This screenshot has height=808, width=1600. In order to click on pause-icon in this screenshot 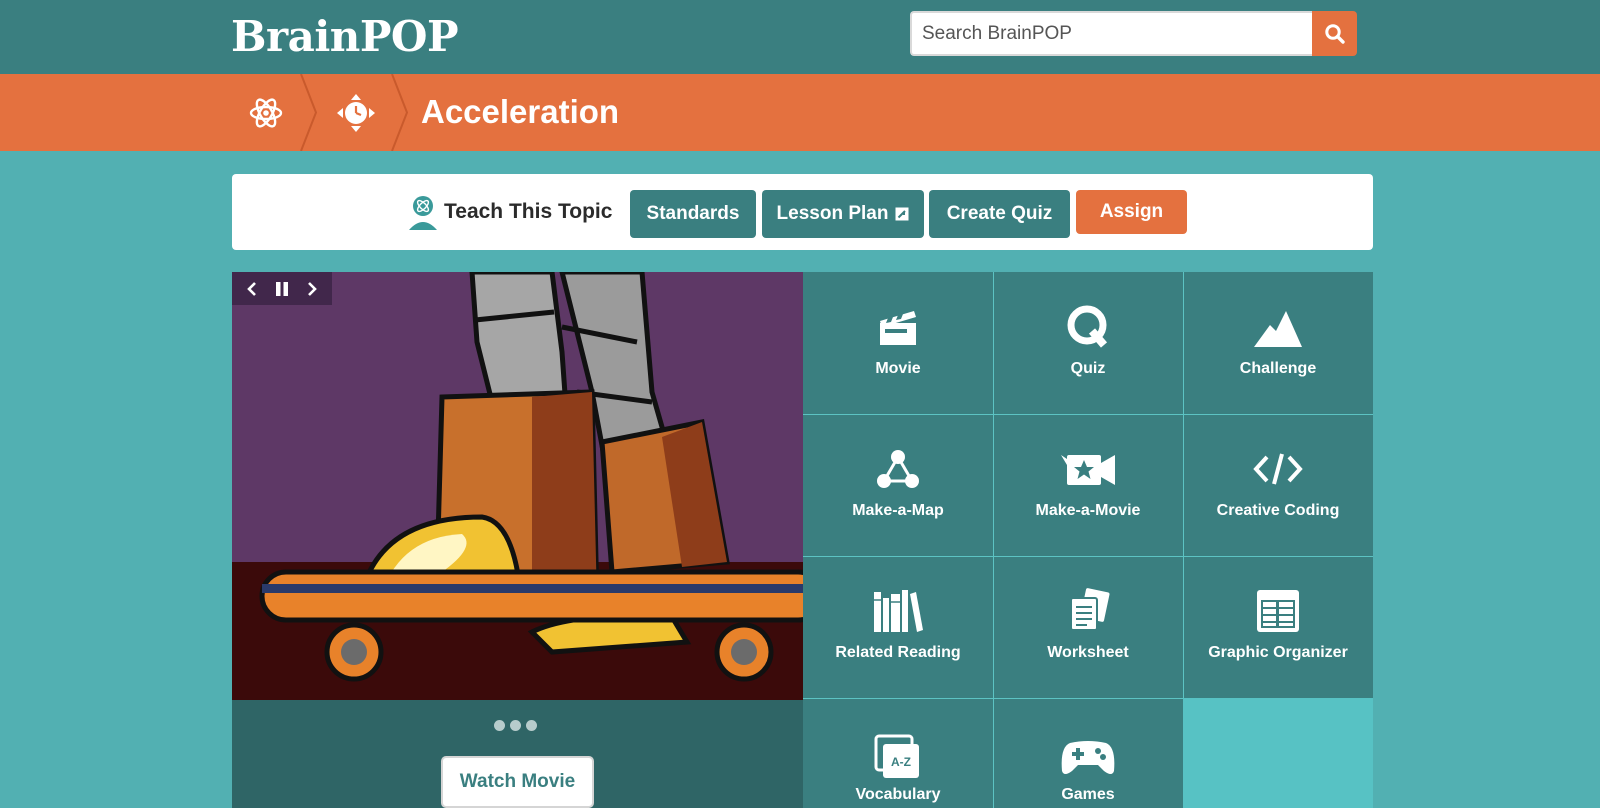, I will do `click(282, 288)`.